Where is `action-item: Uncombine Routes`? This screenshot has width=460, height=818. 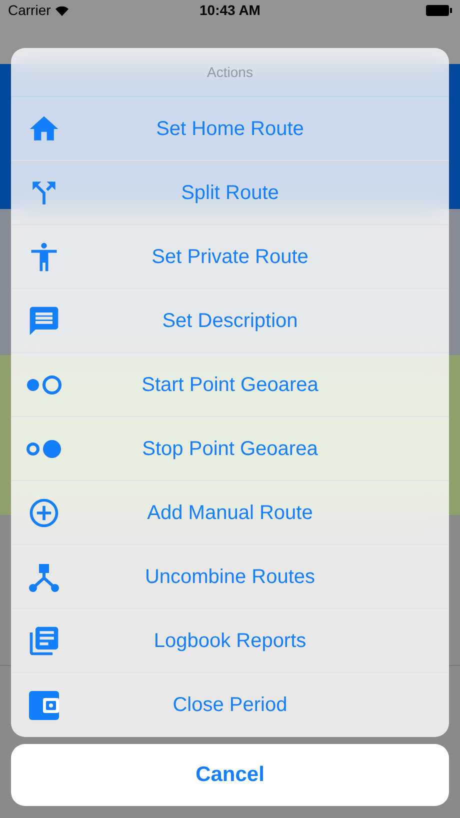
action-item: Uncombine Routes is located at coordinates (230, 577).